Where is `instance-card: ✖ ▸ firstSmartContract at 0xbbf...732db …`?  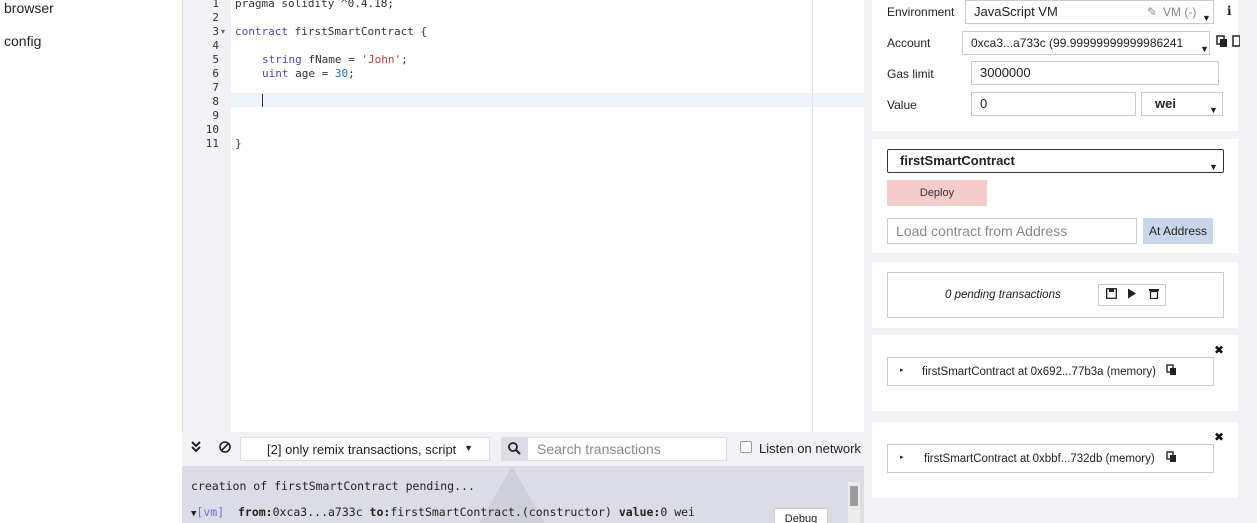 instance-card: ✖ ▸ firstSmartContract at 0xbbf...732db … is located at coordinates (1055, 460).